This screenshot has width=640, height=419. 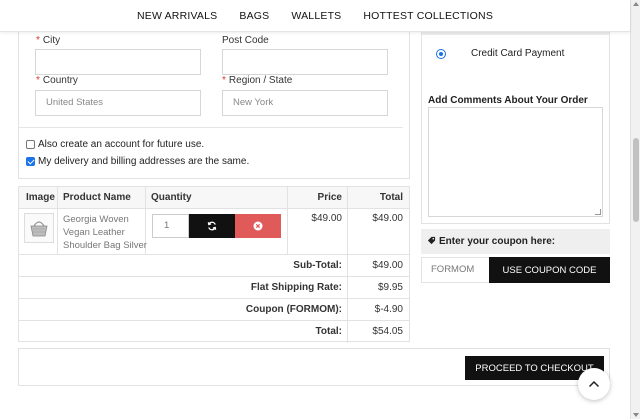 I want to click on page-scrollbar, so click(x=635, y=209).